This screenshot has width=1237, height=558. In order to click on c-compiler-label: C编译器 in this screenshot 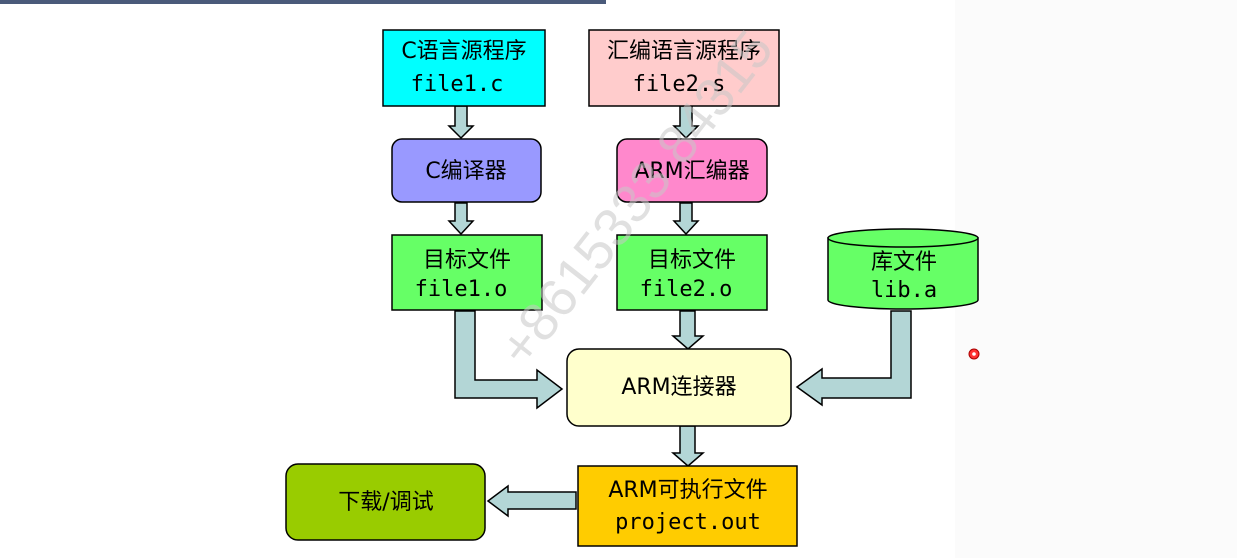, I will do `click(465, 171)`.